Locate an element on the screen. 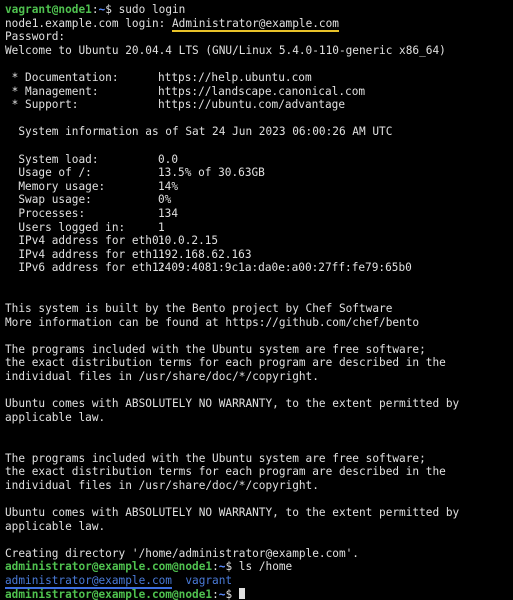 This screenshot has width=513, height=600. link-line: * Support: https://ubuntu.com/advantage is located at coordinates (259, 105).